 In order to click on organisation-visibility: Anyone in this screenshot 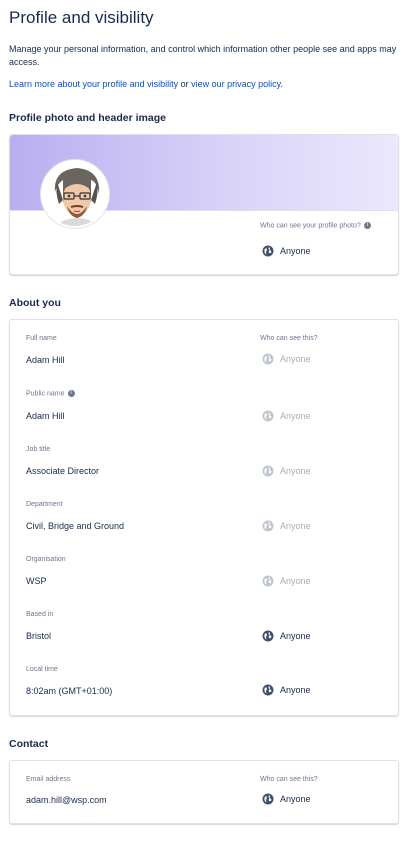, I will do `click(286, 581)`.